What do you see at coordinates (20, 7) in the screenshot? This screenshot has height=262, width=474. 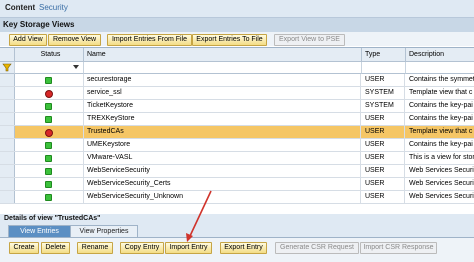 I see `nav-content-link: Content` at bounding box center [20, 7].